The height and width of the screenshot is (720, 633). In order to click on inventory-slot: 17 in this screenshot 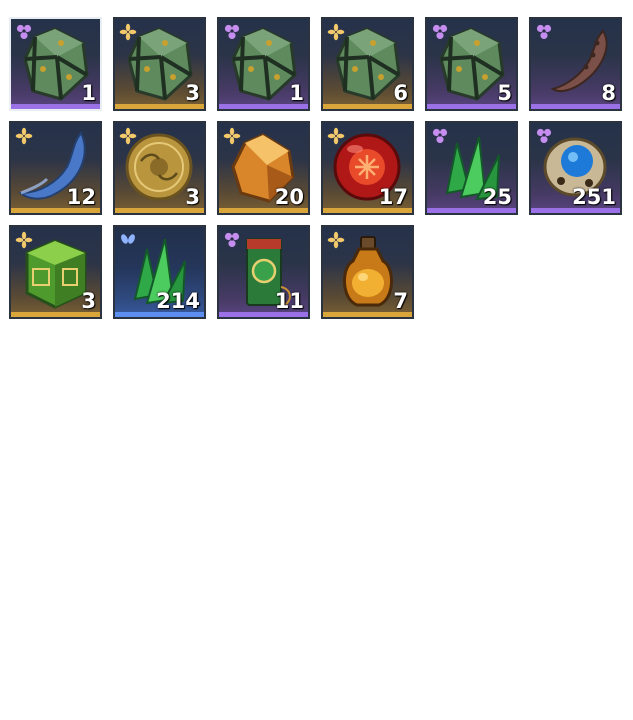, I will do `click(367, 168)`.